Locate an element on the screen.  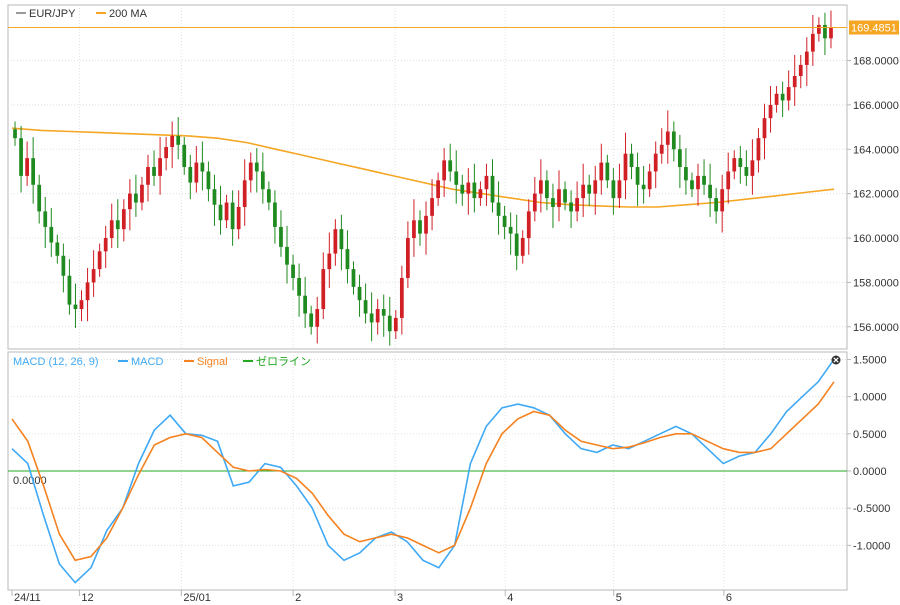
last-price-label: 169.4851 is located at coordinates (874, 29).